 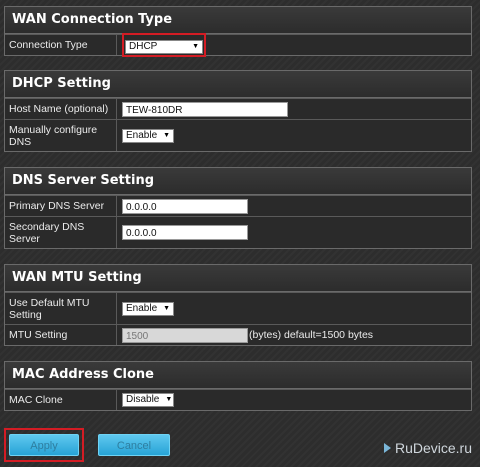 What do you see at coordinates (294, 206) in the screenshot?
I see `primary-dns-field: 0.0.0.0` at bounding box center [294, 206].